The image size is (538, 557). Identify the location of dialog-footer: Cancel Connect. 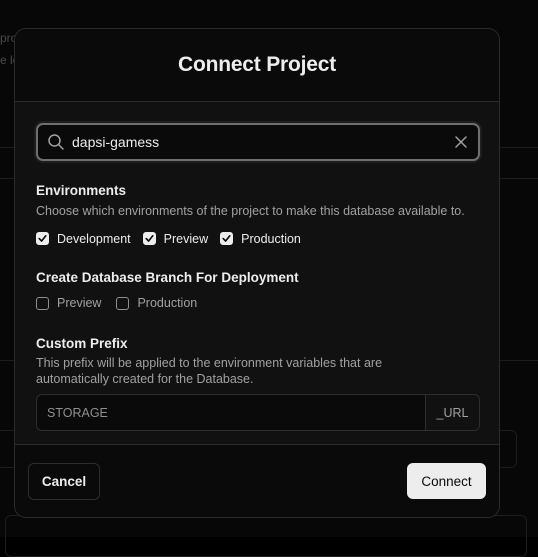
(257, 480).